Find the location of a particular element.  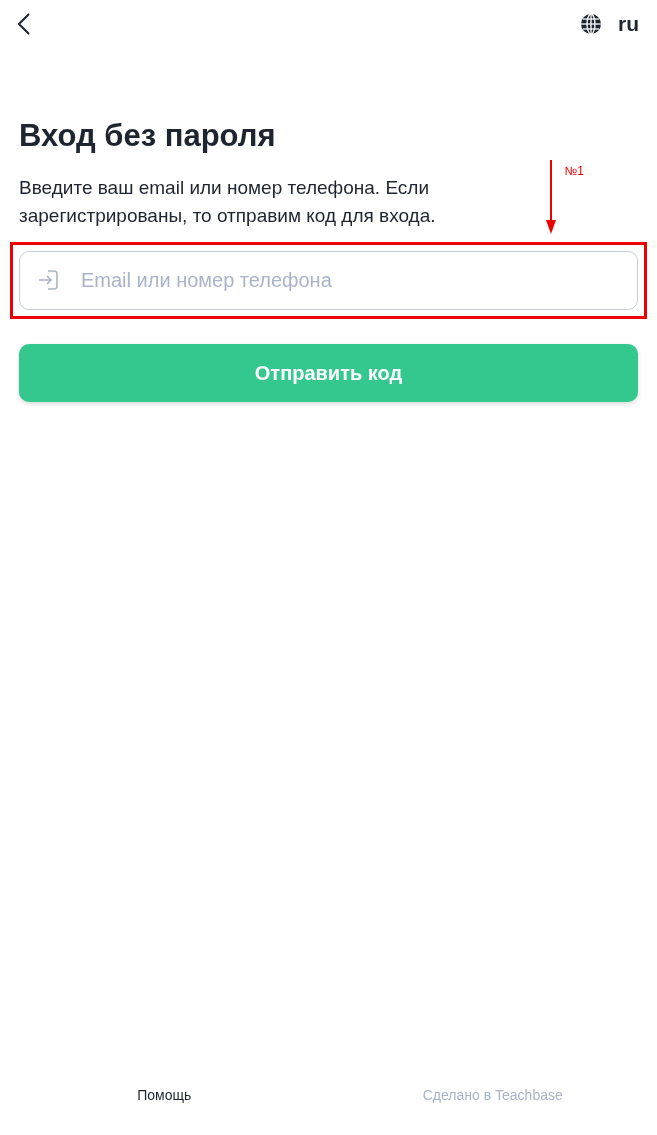

email-field: Email или номер телефона is located at coordinates (328, 280).